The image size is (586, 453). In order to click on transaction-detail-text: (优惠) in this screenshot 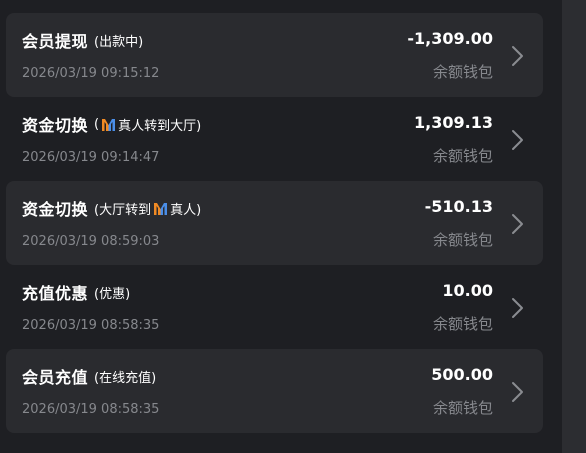, I will do `click(112, 294)`.